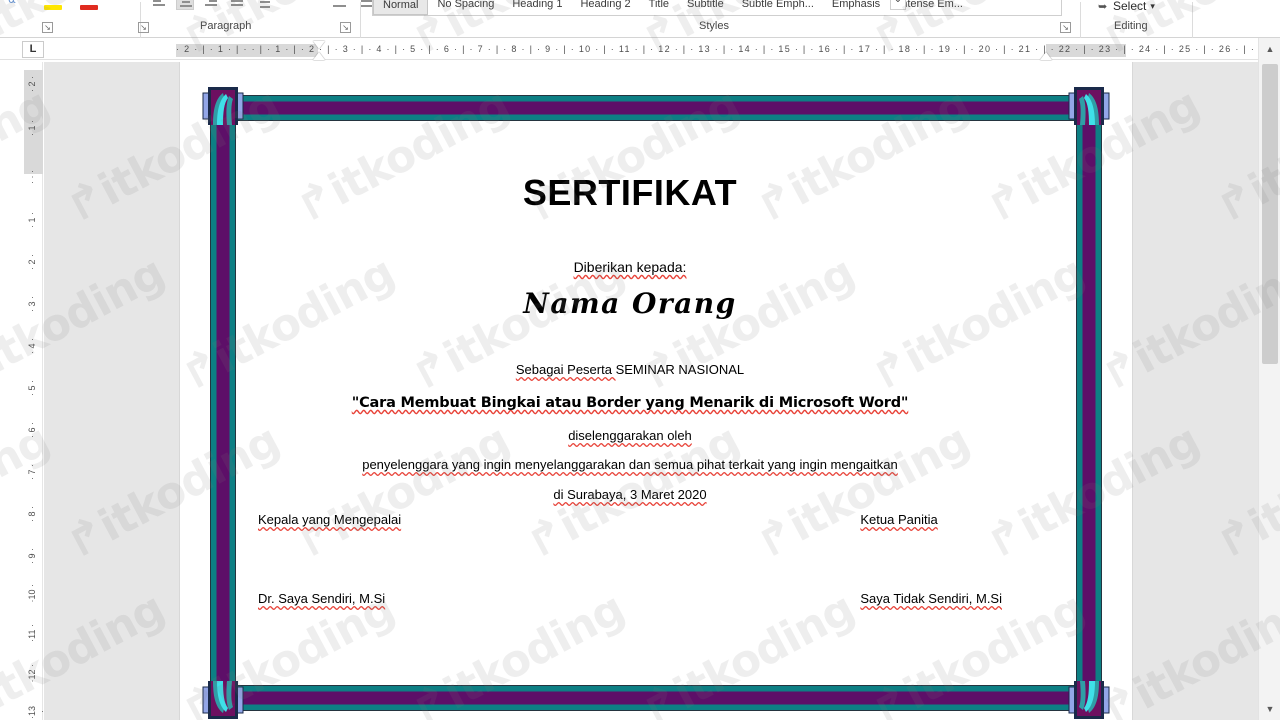 The width and height of the screenshot is (1280, 720). I want to click on text-highlight-color-icon, so click(53, 7).